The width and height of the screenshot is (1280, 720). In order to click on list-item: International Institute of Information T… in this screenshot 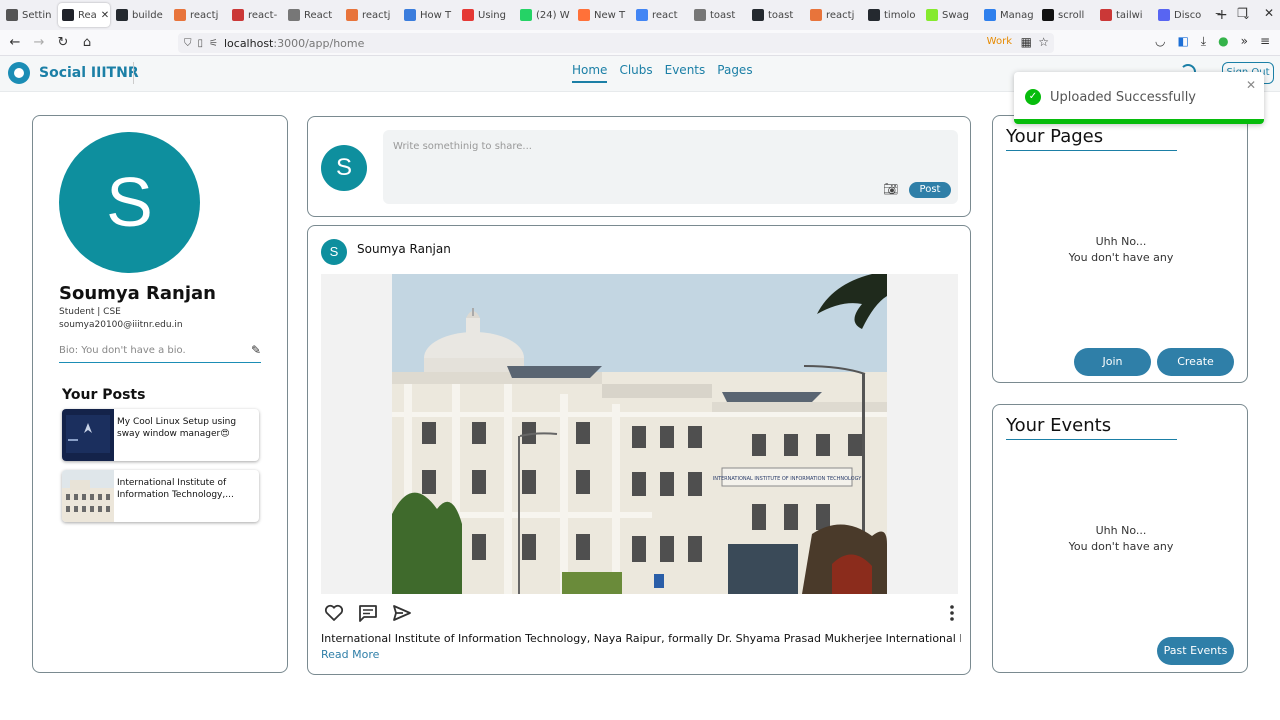, I will do `click(160, 496)`.